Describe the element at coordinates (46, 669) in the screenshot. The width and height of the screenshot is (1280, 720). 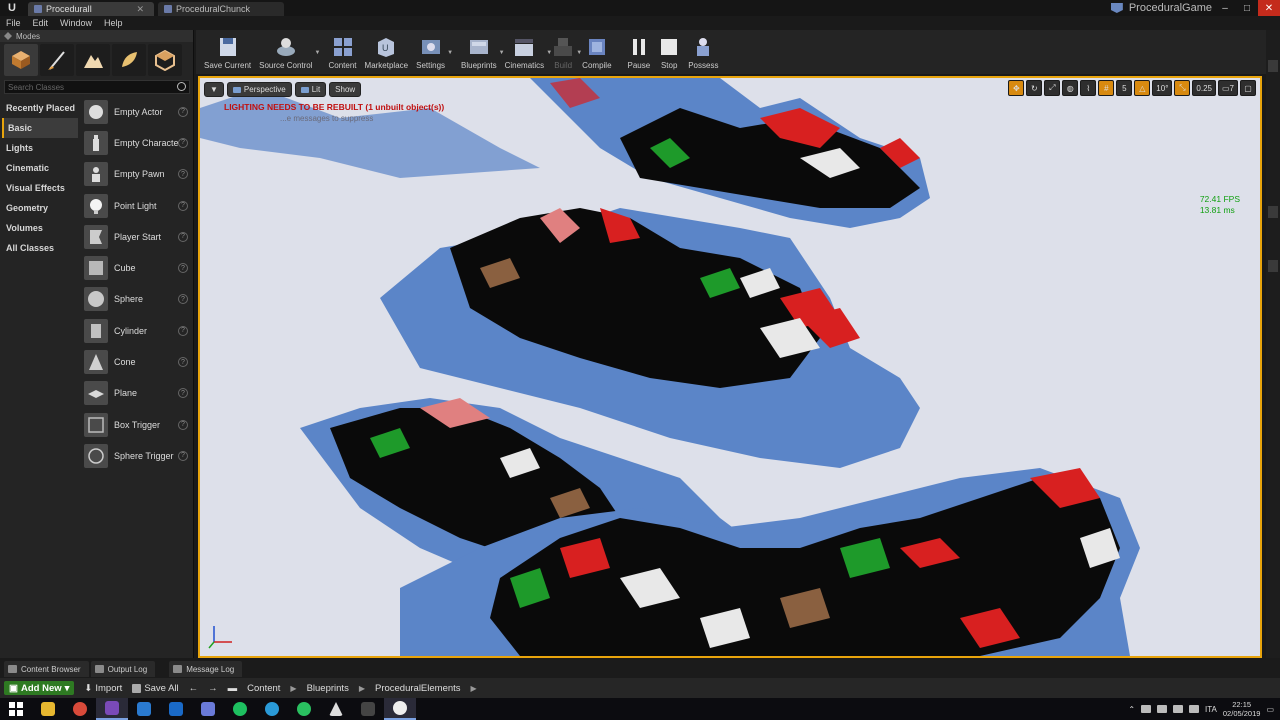
I see `tab-content-browser: Content Browser` at that location.